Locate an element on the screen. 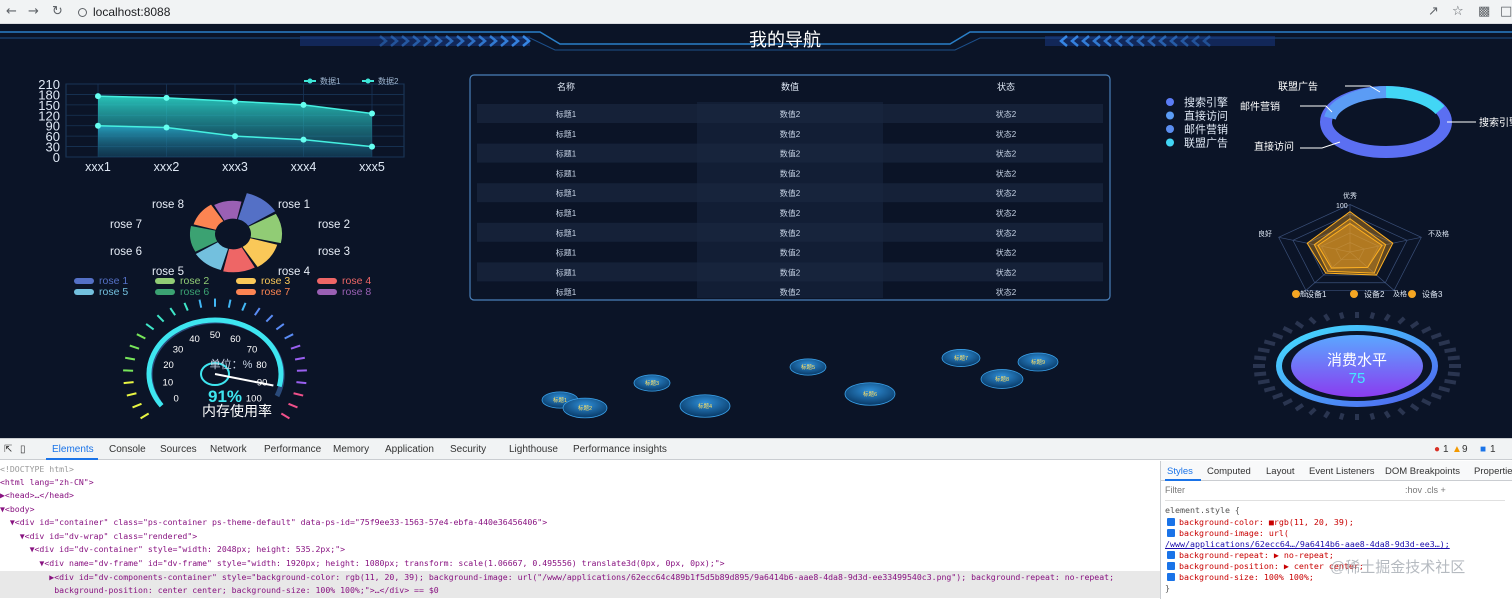  dom-line: ▼<div id="dv-wrap" class="rendered"> is located at coordinates (580, 537).